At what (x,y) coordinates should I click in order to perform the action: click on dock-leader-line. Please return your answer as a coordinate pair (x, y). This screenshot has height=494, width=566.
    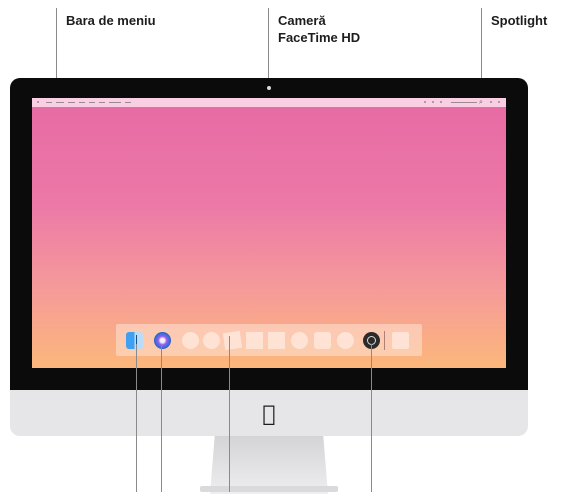
    Looking at the image, I should click on (229, 414).